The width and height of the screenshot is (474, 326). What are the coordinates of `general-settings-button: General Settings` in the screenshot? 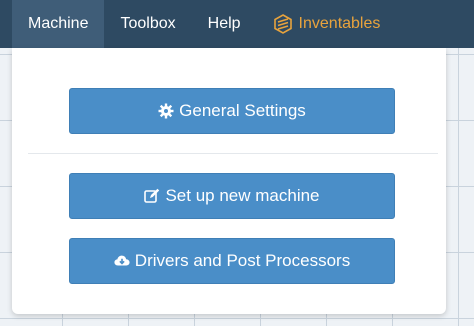 It's located at (232, 111).